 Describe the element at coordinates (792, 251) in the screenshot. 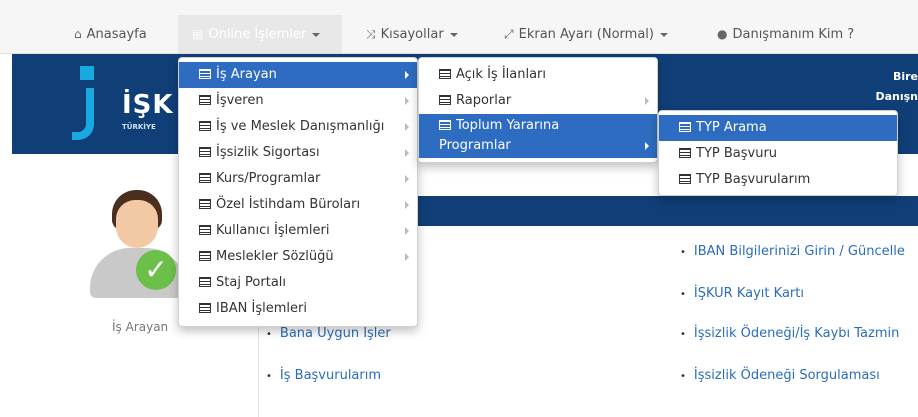

I see `link-iban-info: • IBAN Bilgilerinizi Girin / Güncelle` at that location.